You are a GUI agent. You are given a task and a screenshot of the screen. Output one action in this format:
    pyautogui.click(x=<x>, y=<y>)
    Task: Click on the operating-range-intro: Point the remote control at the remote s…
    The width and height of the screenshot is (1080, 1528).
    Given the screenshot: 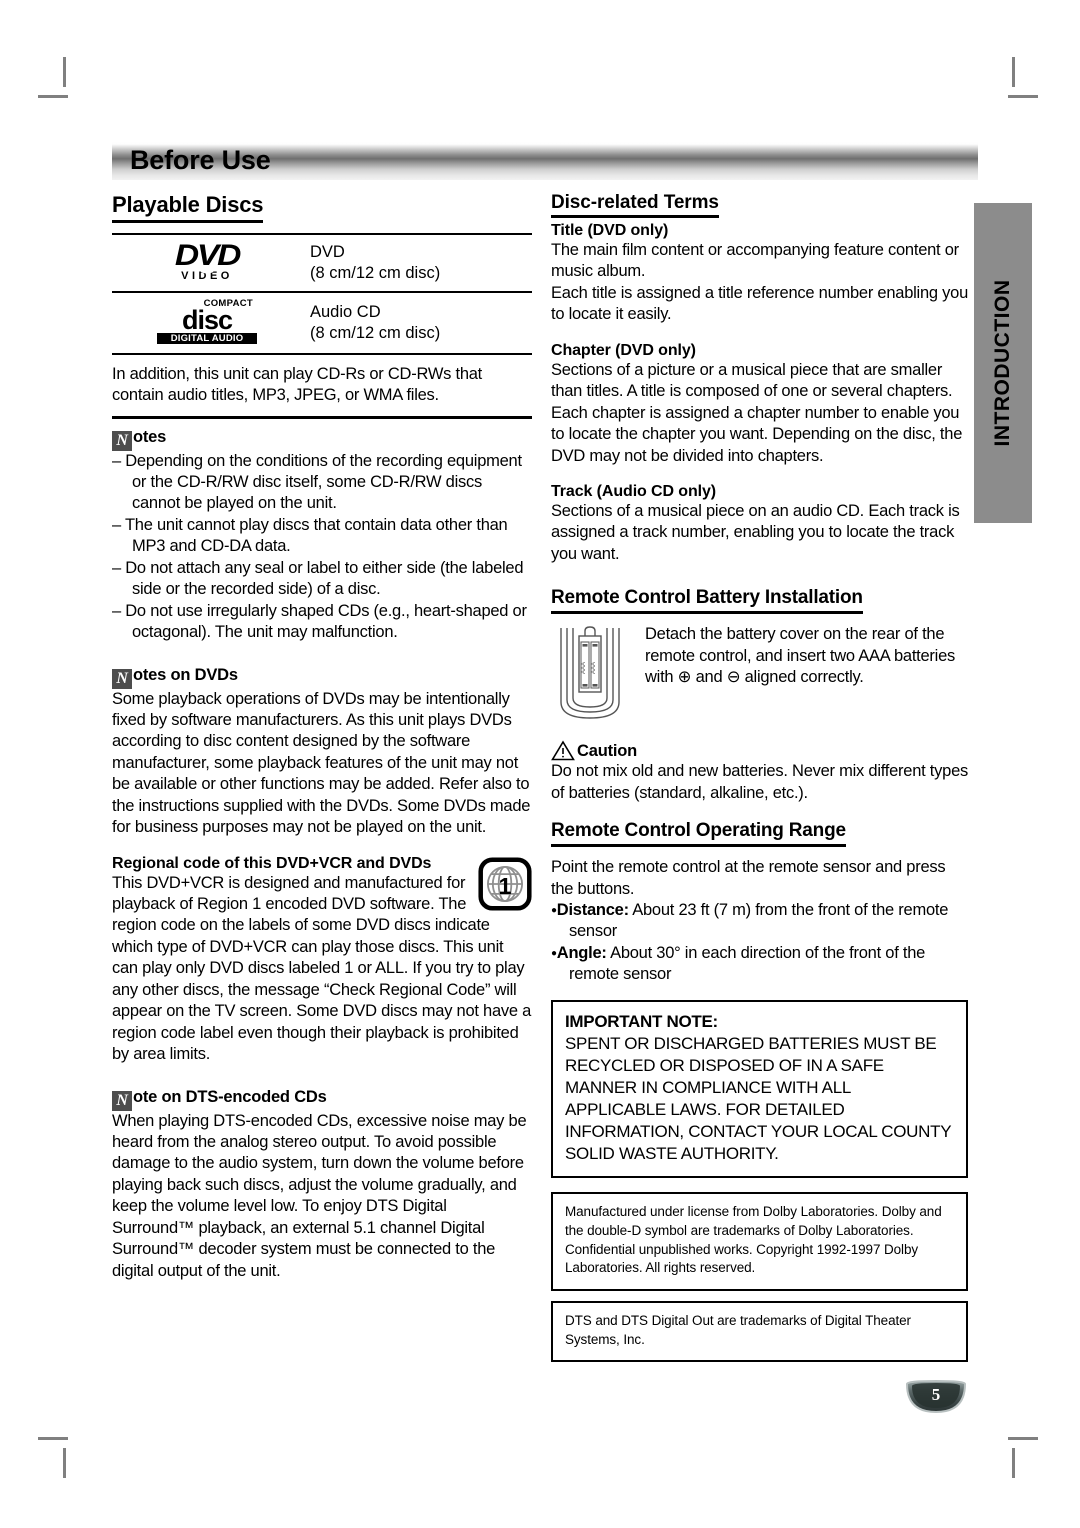 What is the action you would take?
    pyautogui.click(x=748, y=878)
    